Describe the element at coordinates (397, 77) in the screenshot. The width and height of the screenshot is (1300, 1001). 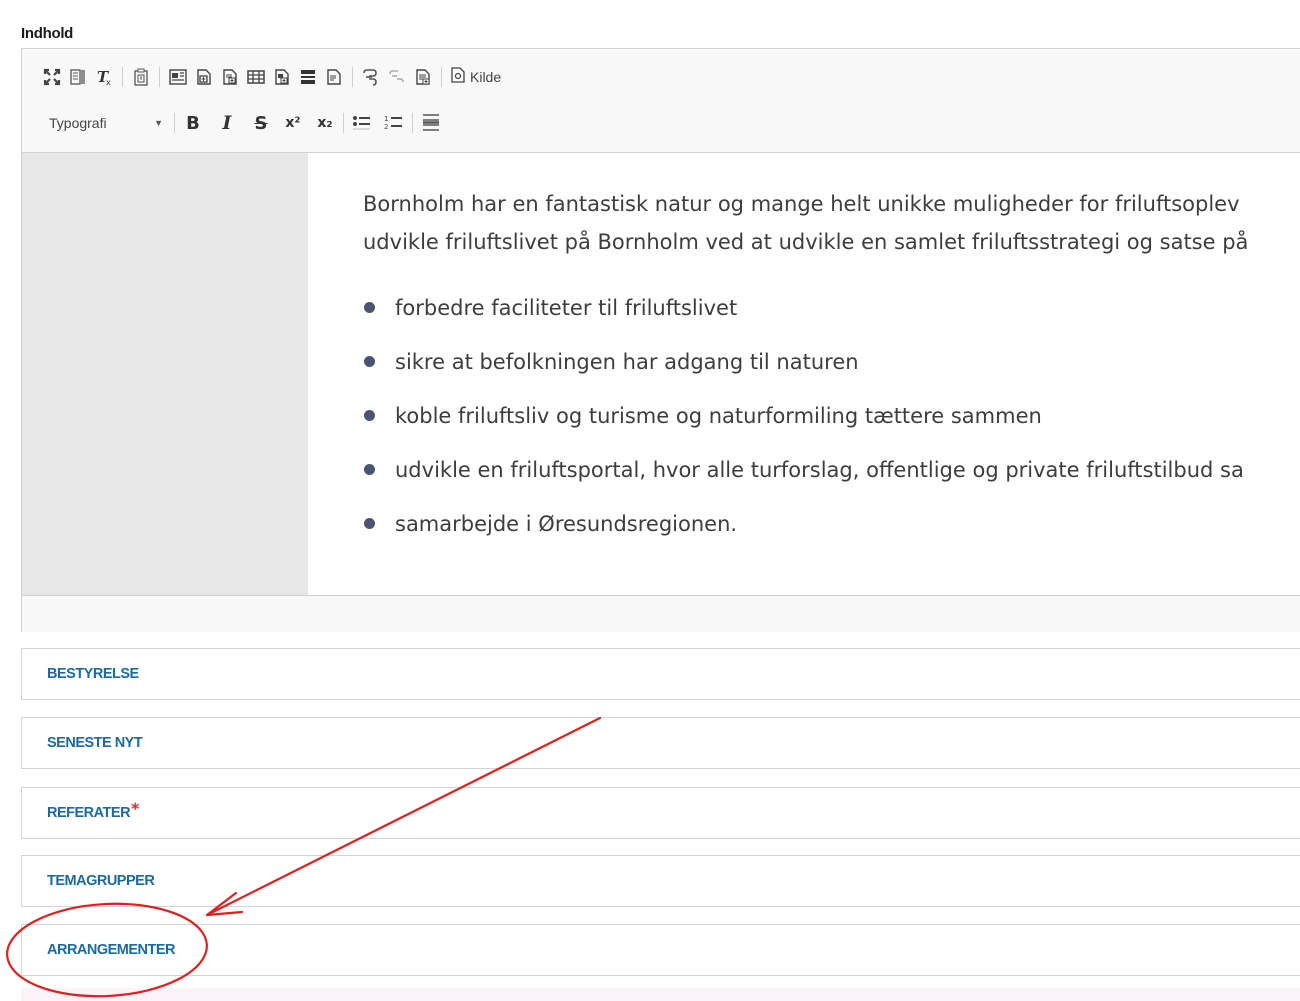
I see `unlink-icon` at that location.